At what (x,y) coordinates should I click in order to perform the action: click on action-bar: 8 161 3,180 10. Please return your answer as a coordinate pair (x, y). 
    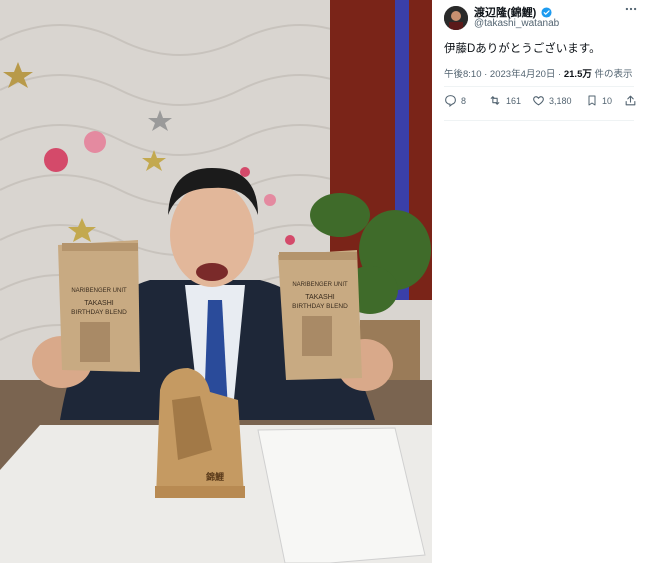
    Looking at the image, I should click on (541, 104).